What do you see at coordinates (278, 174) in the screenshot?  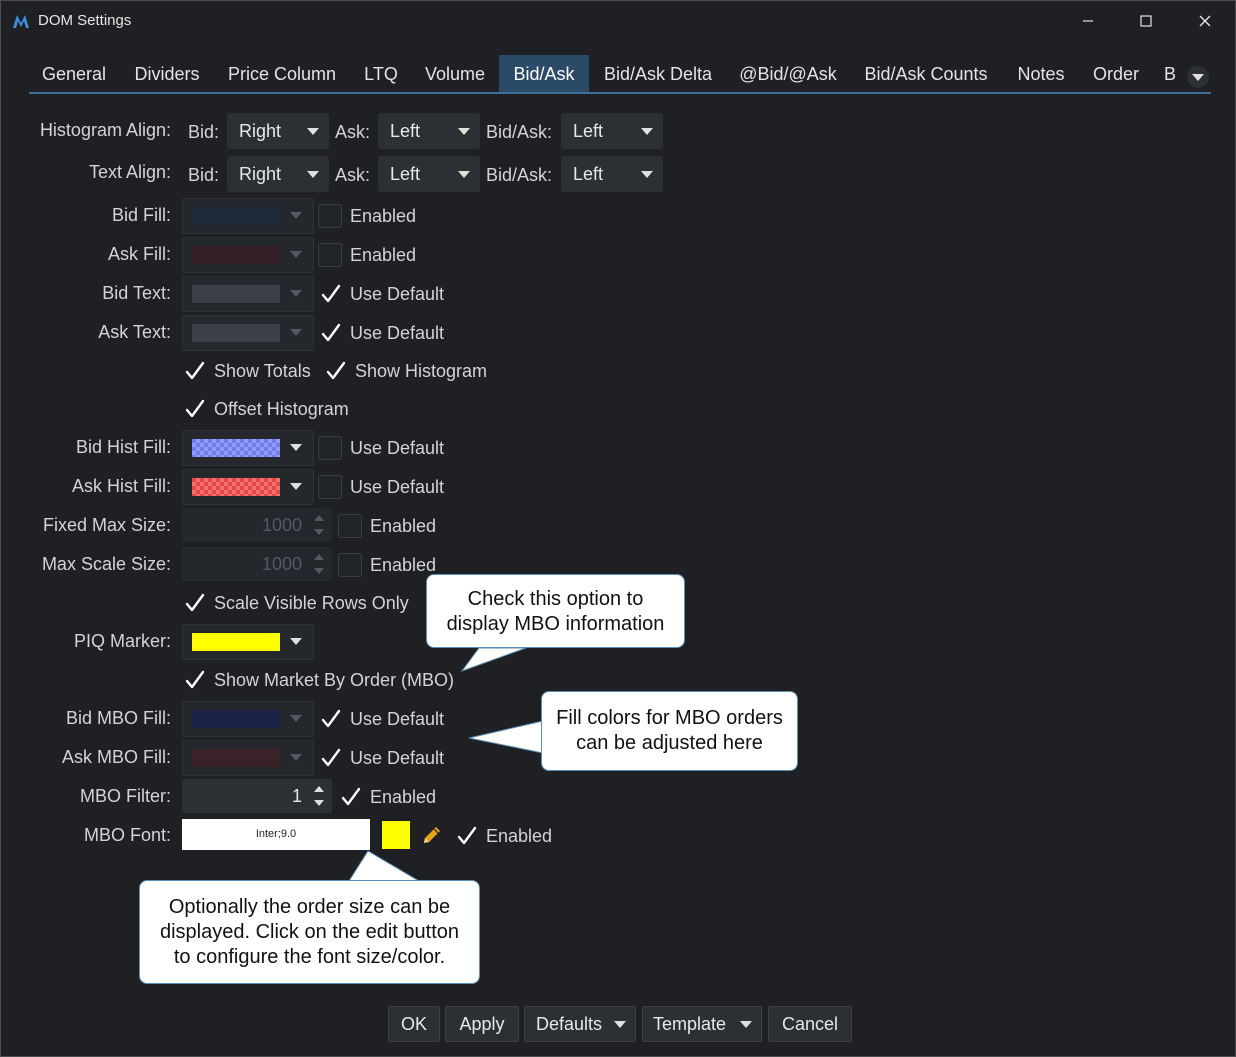 I see `text-bid-align-select: Right` at bounding box center [278, 174].